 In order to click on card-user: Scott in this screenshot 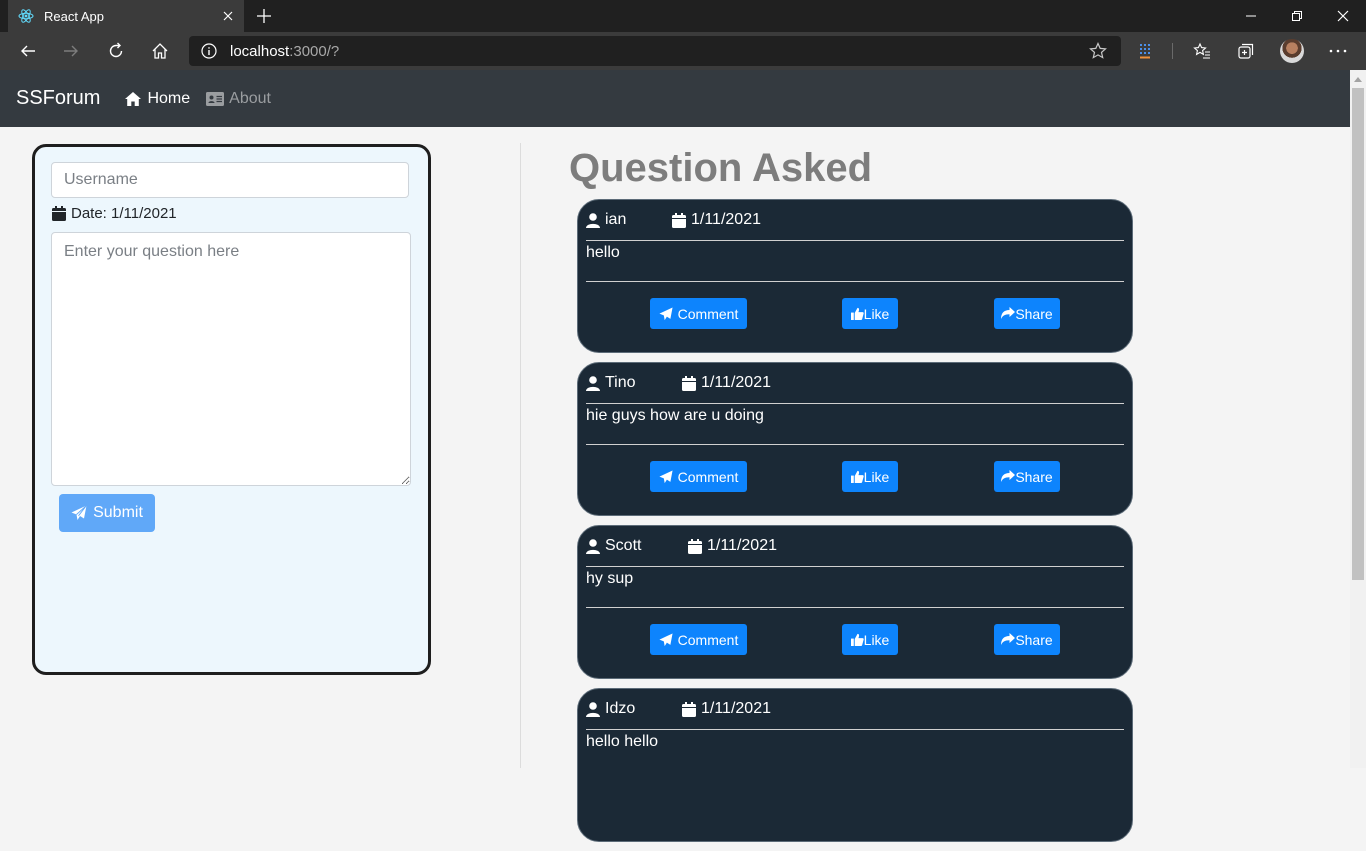, I will do `click(613, 546)`.